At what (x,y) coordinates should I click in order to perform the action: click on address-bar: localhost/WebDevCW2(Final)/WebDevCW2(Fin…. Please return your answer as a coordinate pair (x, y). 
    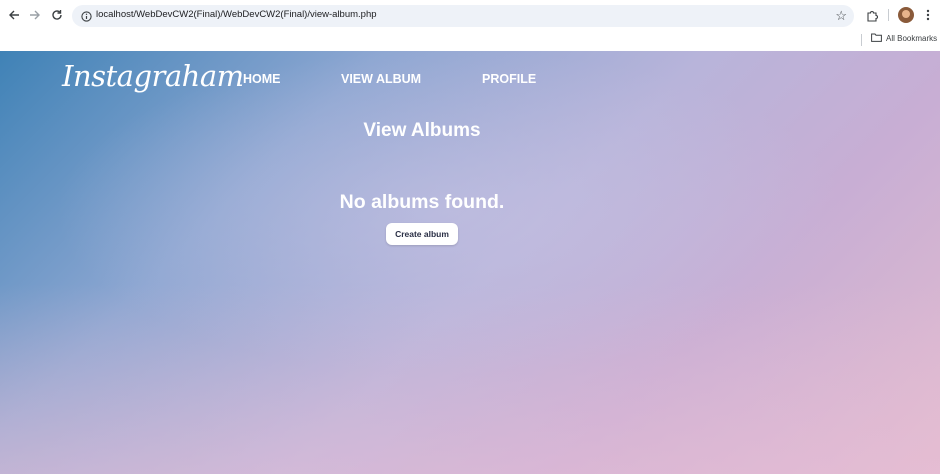
    Looking at the image, I should click on (463, 16).